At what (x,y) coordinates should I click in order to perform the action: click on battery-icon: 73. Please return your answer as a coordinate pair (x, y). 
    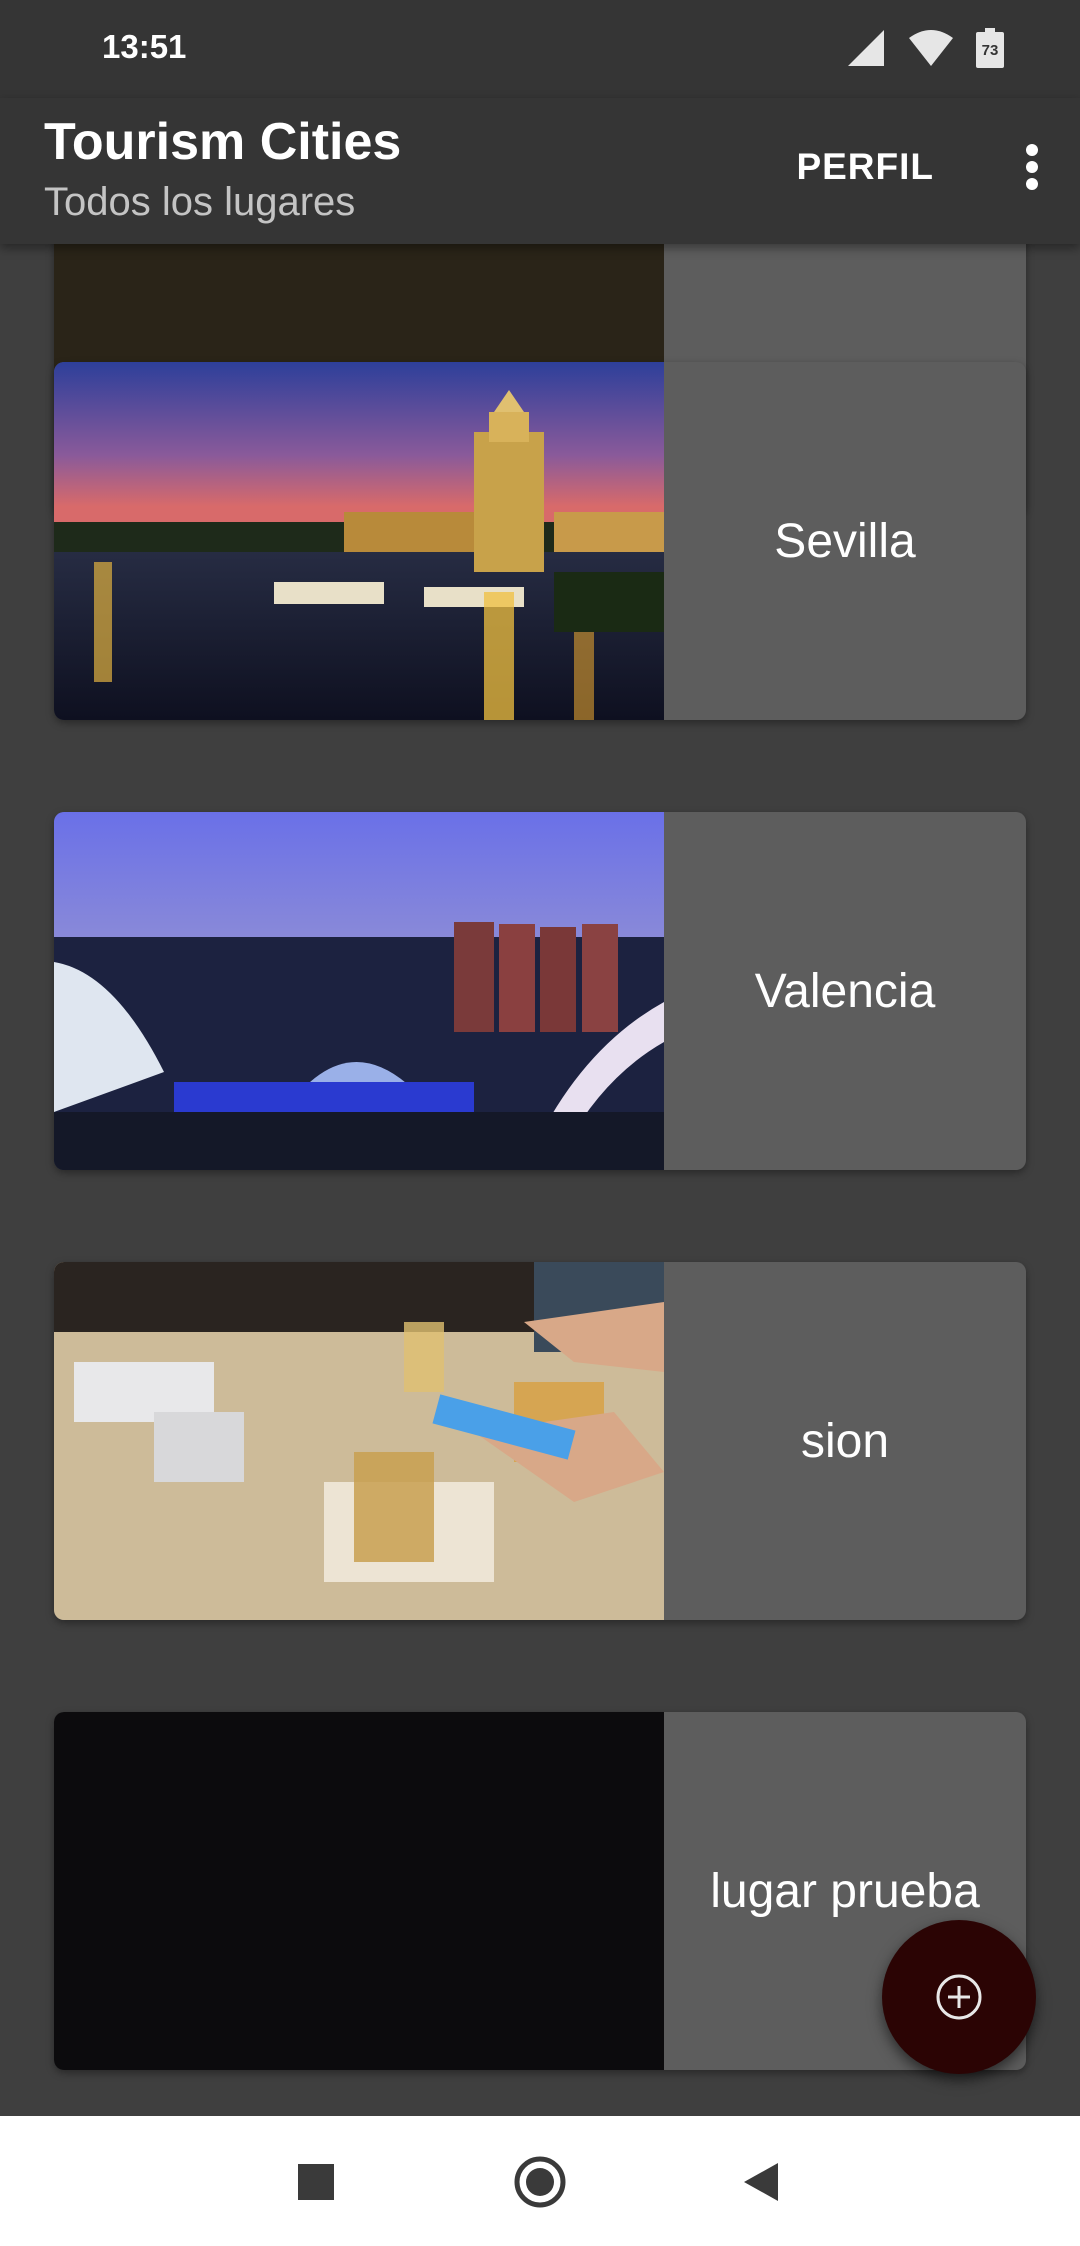
    Looking at the image, I should click on (990, 48).